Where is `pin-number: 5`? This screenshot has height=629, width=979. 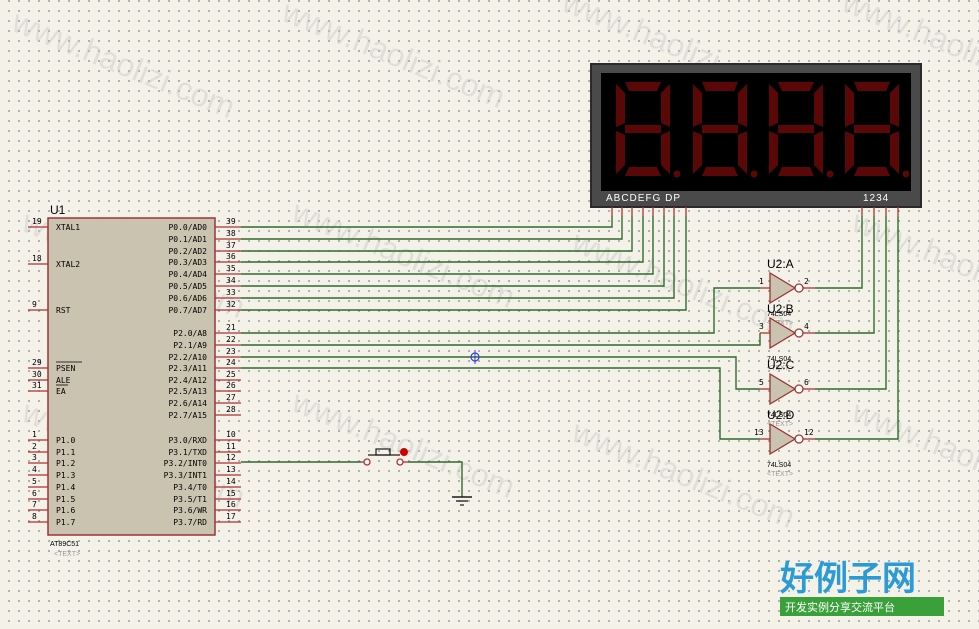 pin-number: 5 is located at coordinates (34, 481).